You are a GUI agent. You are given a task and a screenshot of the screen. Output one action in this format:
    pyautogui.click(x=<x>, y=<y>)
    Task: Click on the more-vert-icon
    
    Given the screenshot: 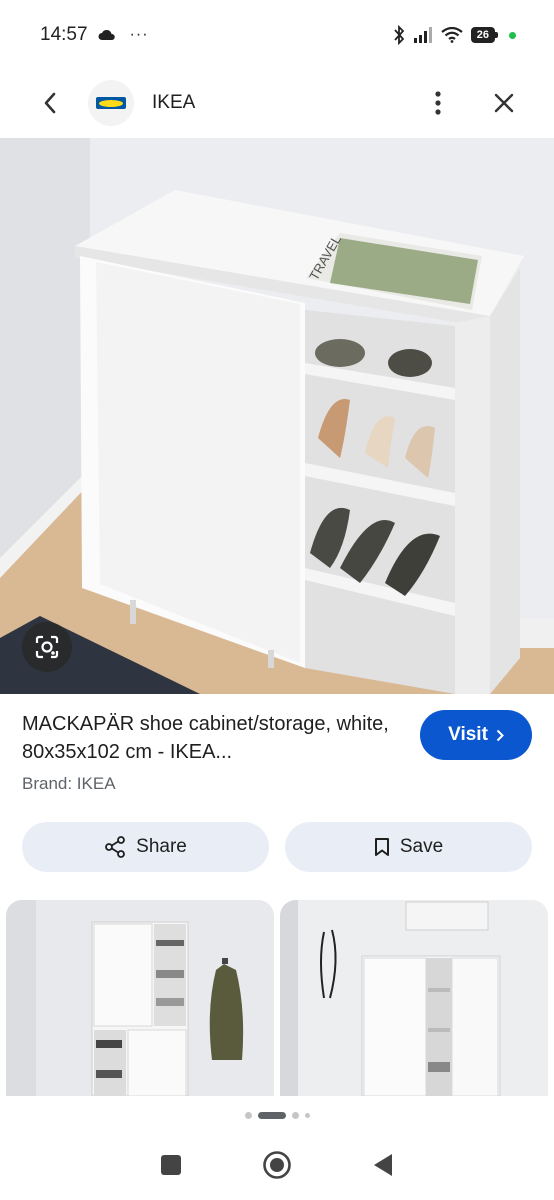 What is the action you would take?
    pyautogui.click(x=438, y=103)
    